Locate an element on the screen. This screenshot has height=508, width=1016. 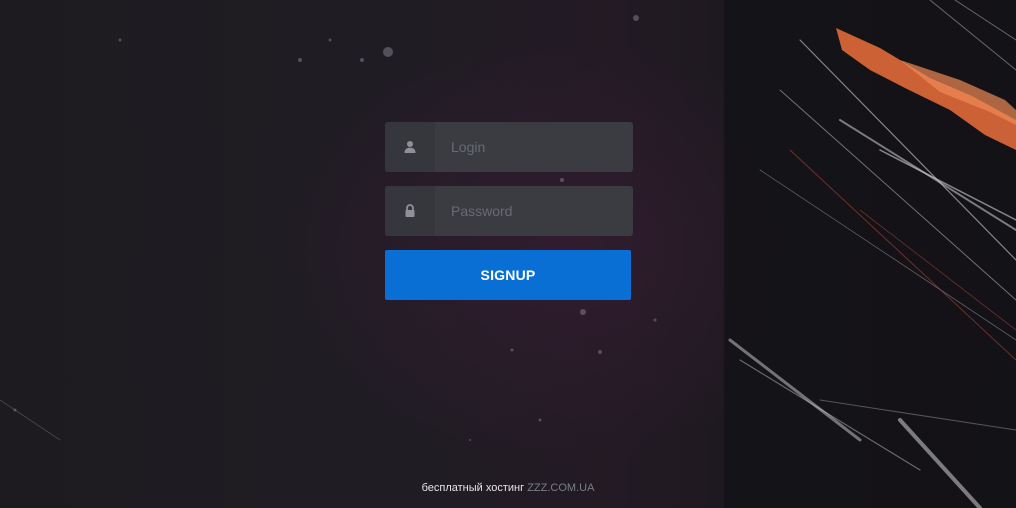
signup-form: SIGNUP is located at coordinates (509, 211).